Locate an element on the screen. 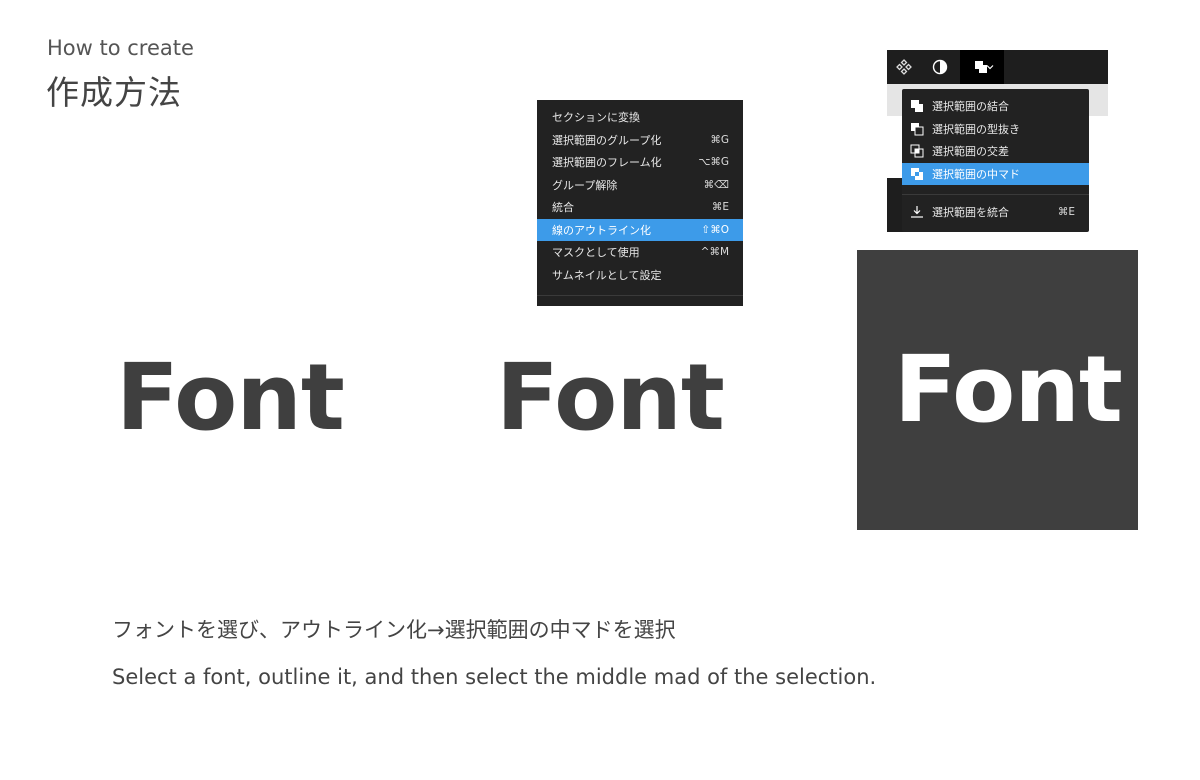 The height and width of the screenshot is (780, 1200). shortcut-label: ^⌘M is located at coordinates (714, 252).